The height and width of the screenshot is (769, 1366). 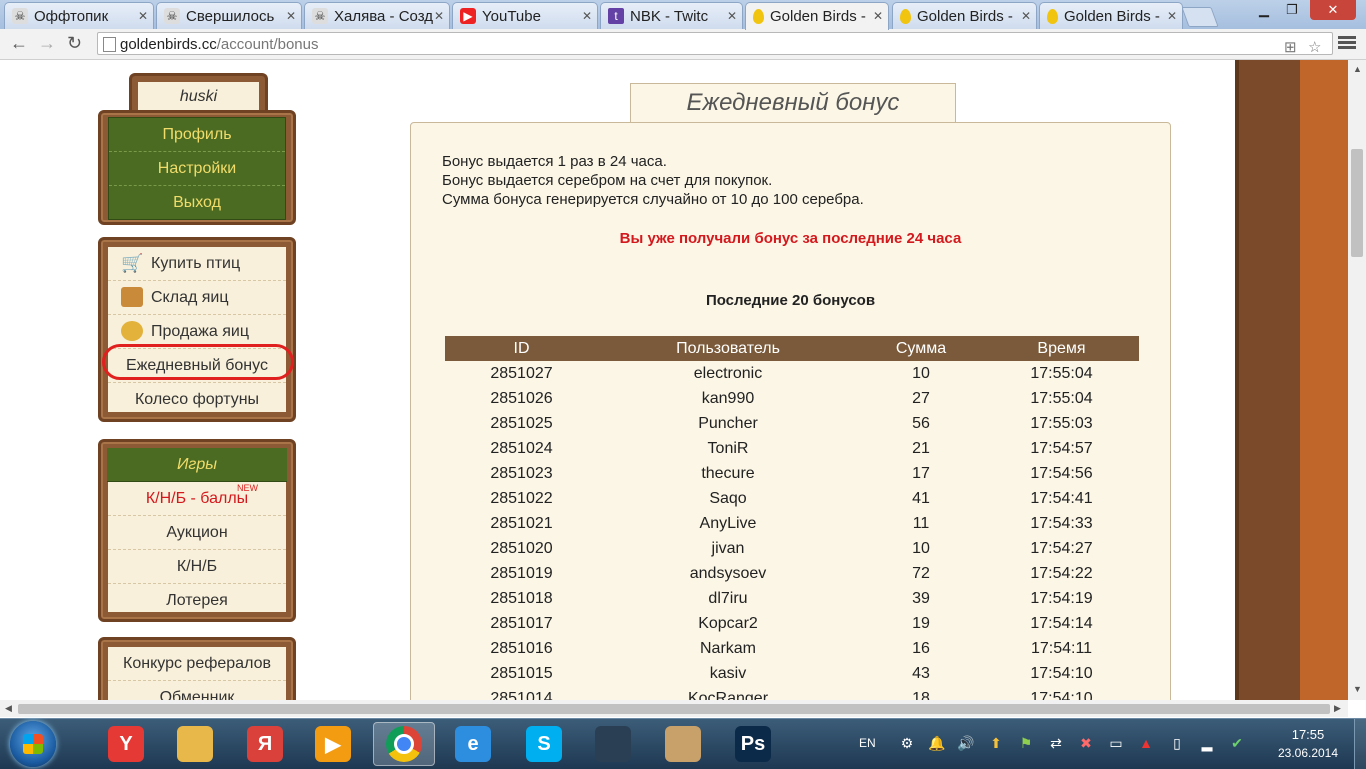 What do you see at coordinates (867, 743) in the screenshot?
I see `language-indicator: EN` at bounding box center [867, 743].